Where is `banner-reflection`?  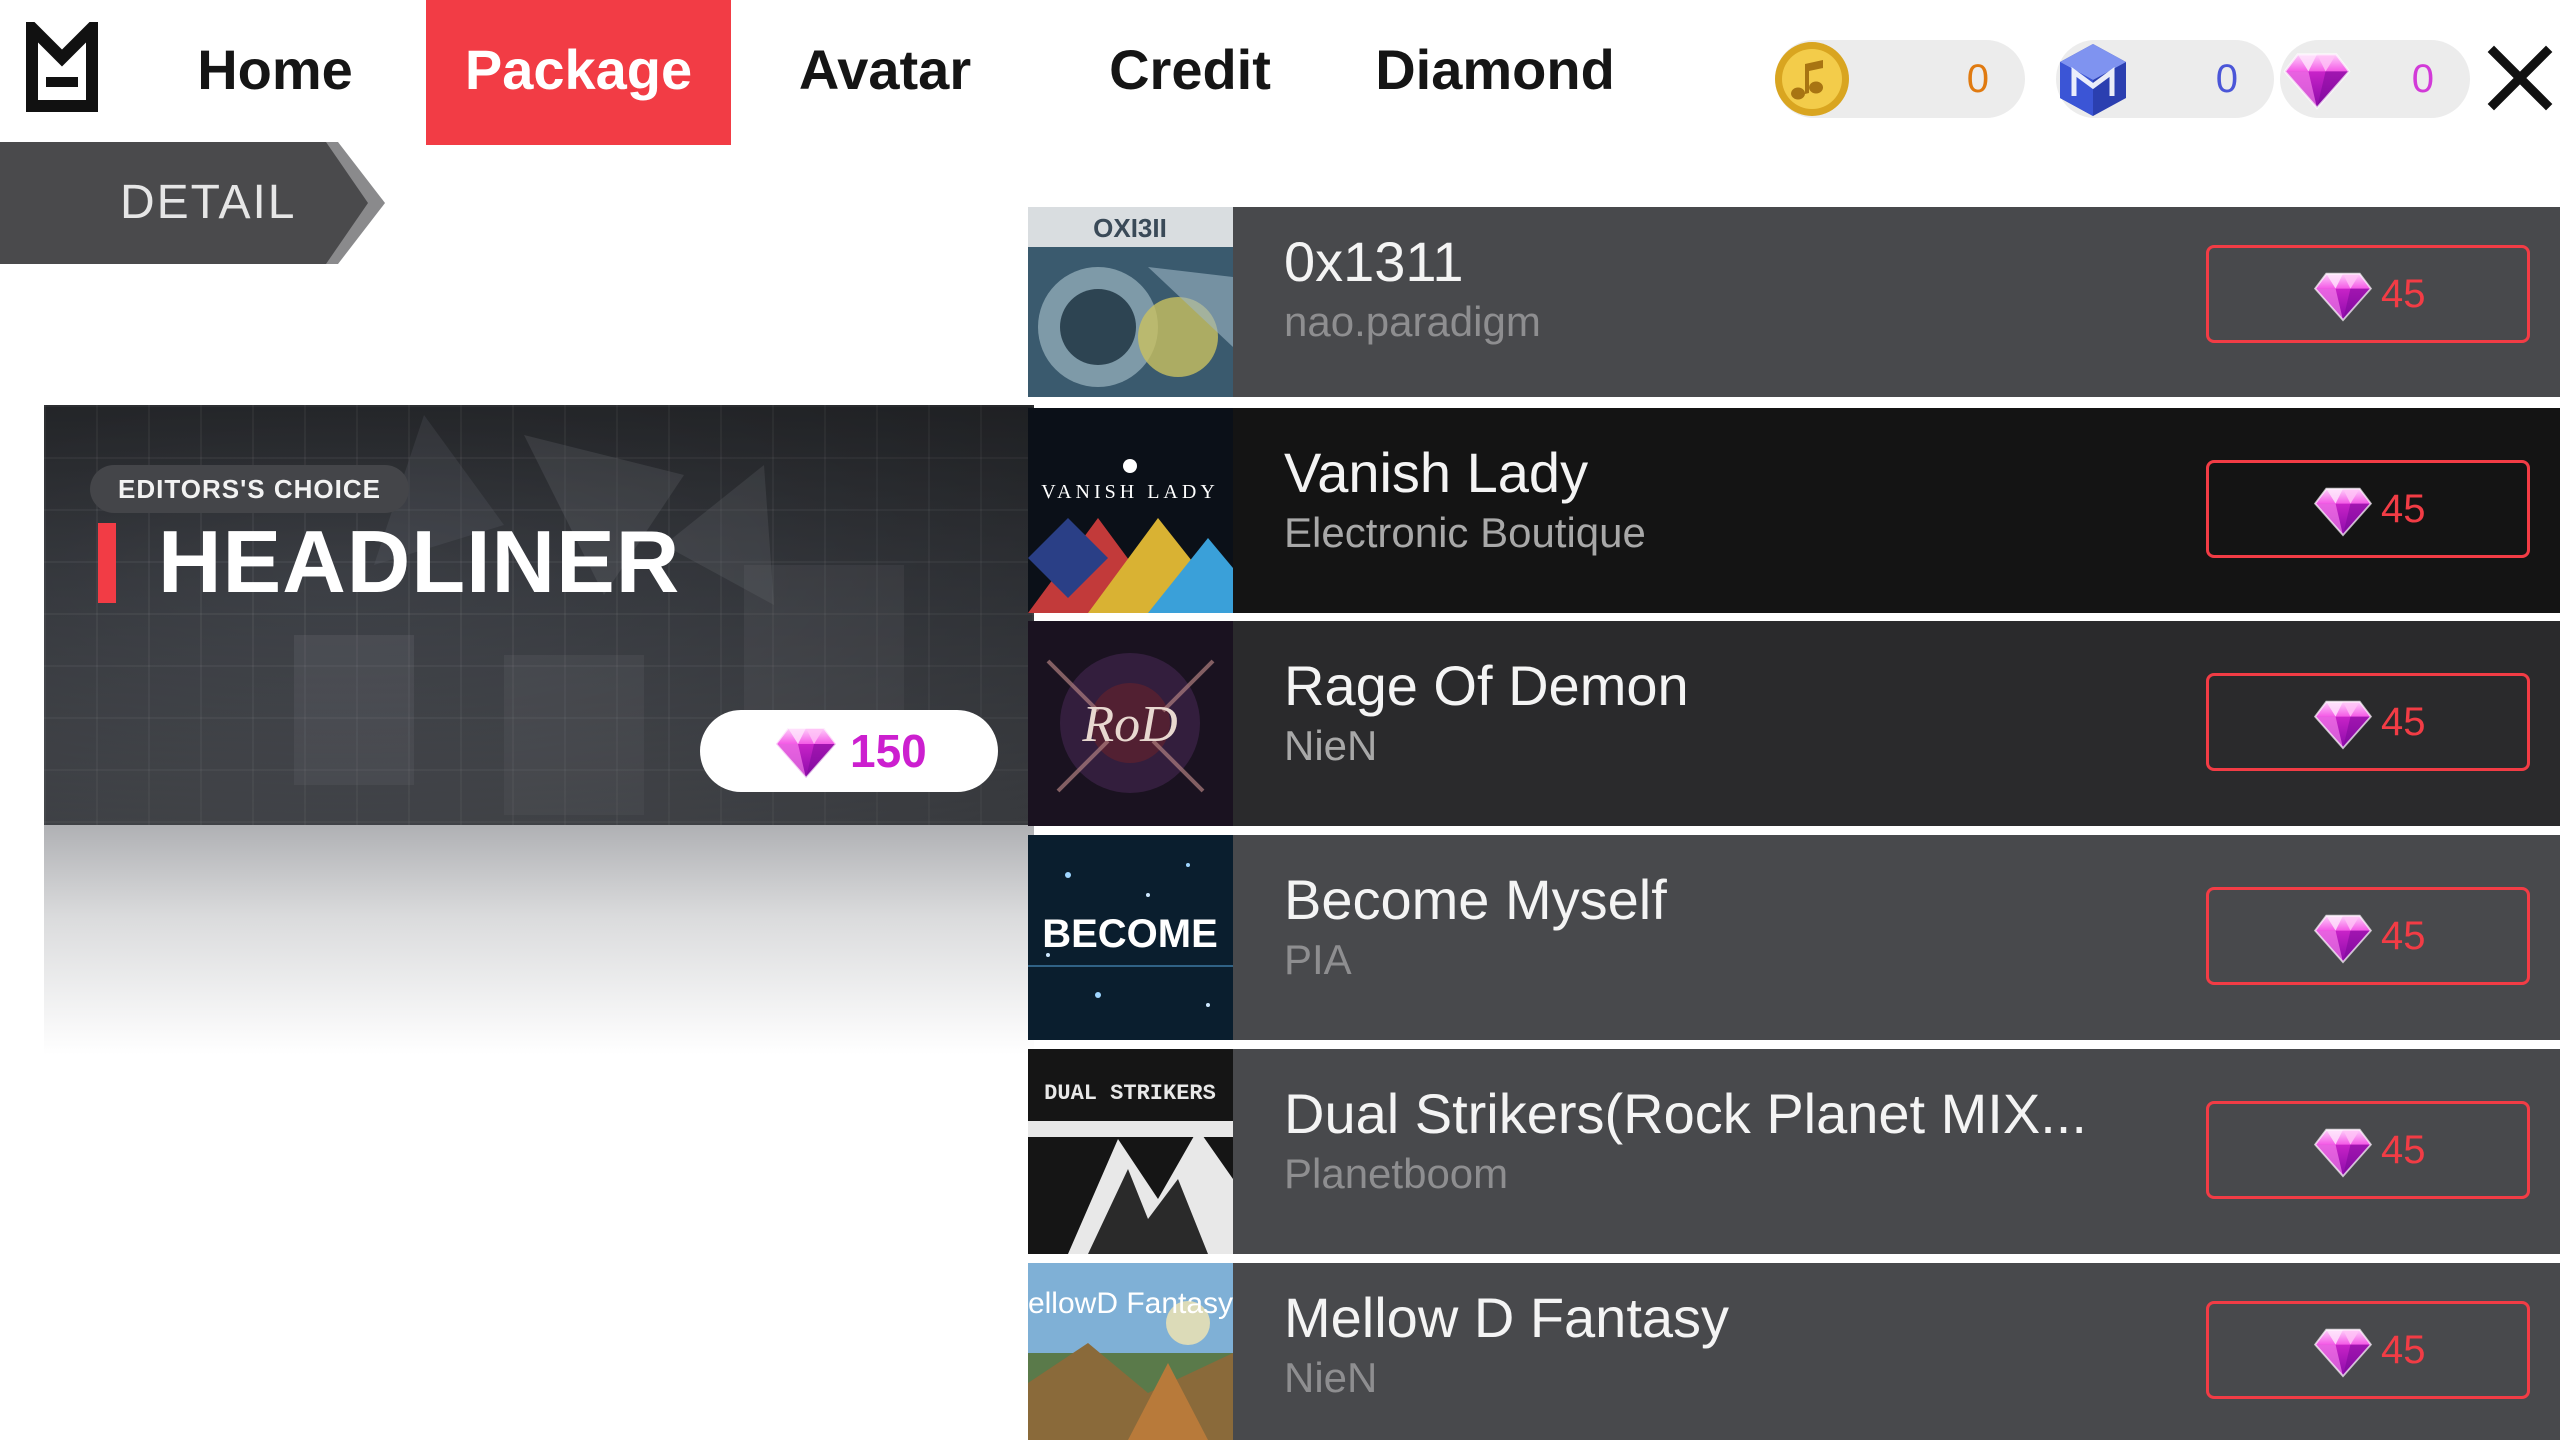 banner-reflection is located at coordinates (539, 940).